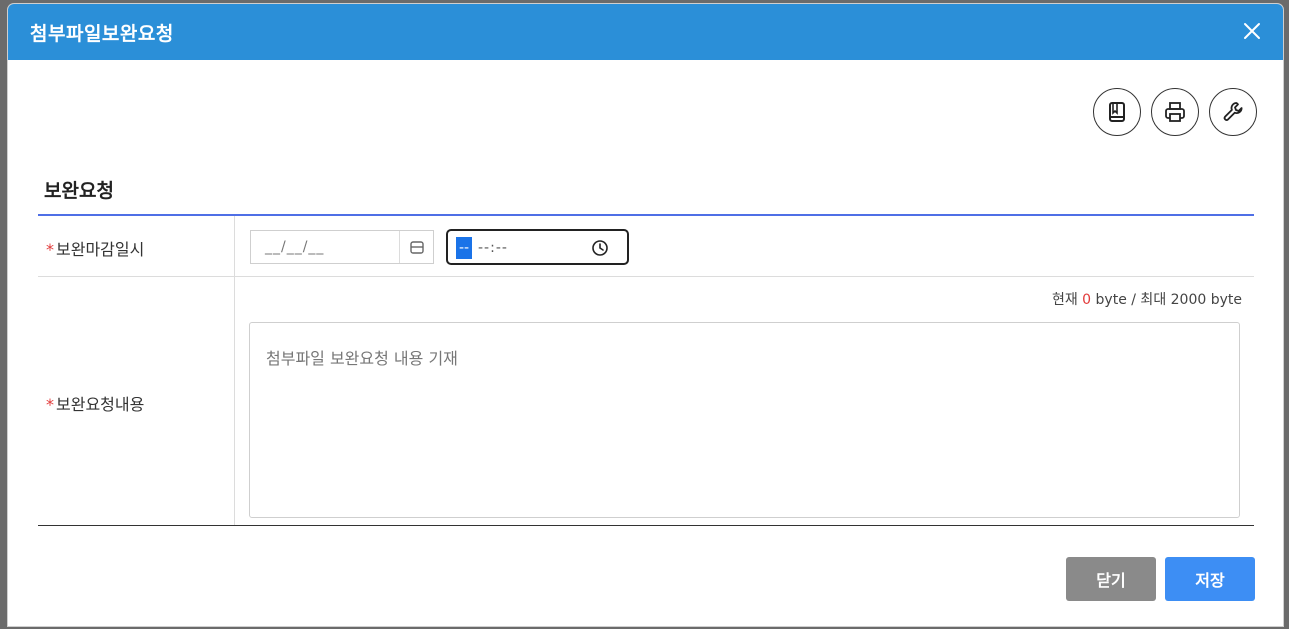 The width and height of the screenshot is (1289, 629). What do you see at coordinates (1087, 300) in the screenshot?
I see `byte-counter-current: 0` at bounding box center [1087, 300].